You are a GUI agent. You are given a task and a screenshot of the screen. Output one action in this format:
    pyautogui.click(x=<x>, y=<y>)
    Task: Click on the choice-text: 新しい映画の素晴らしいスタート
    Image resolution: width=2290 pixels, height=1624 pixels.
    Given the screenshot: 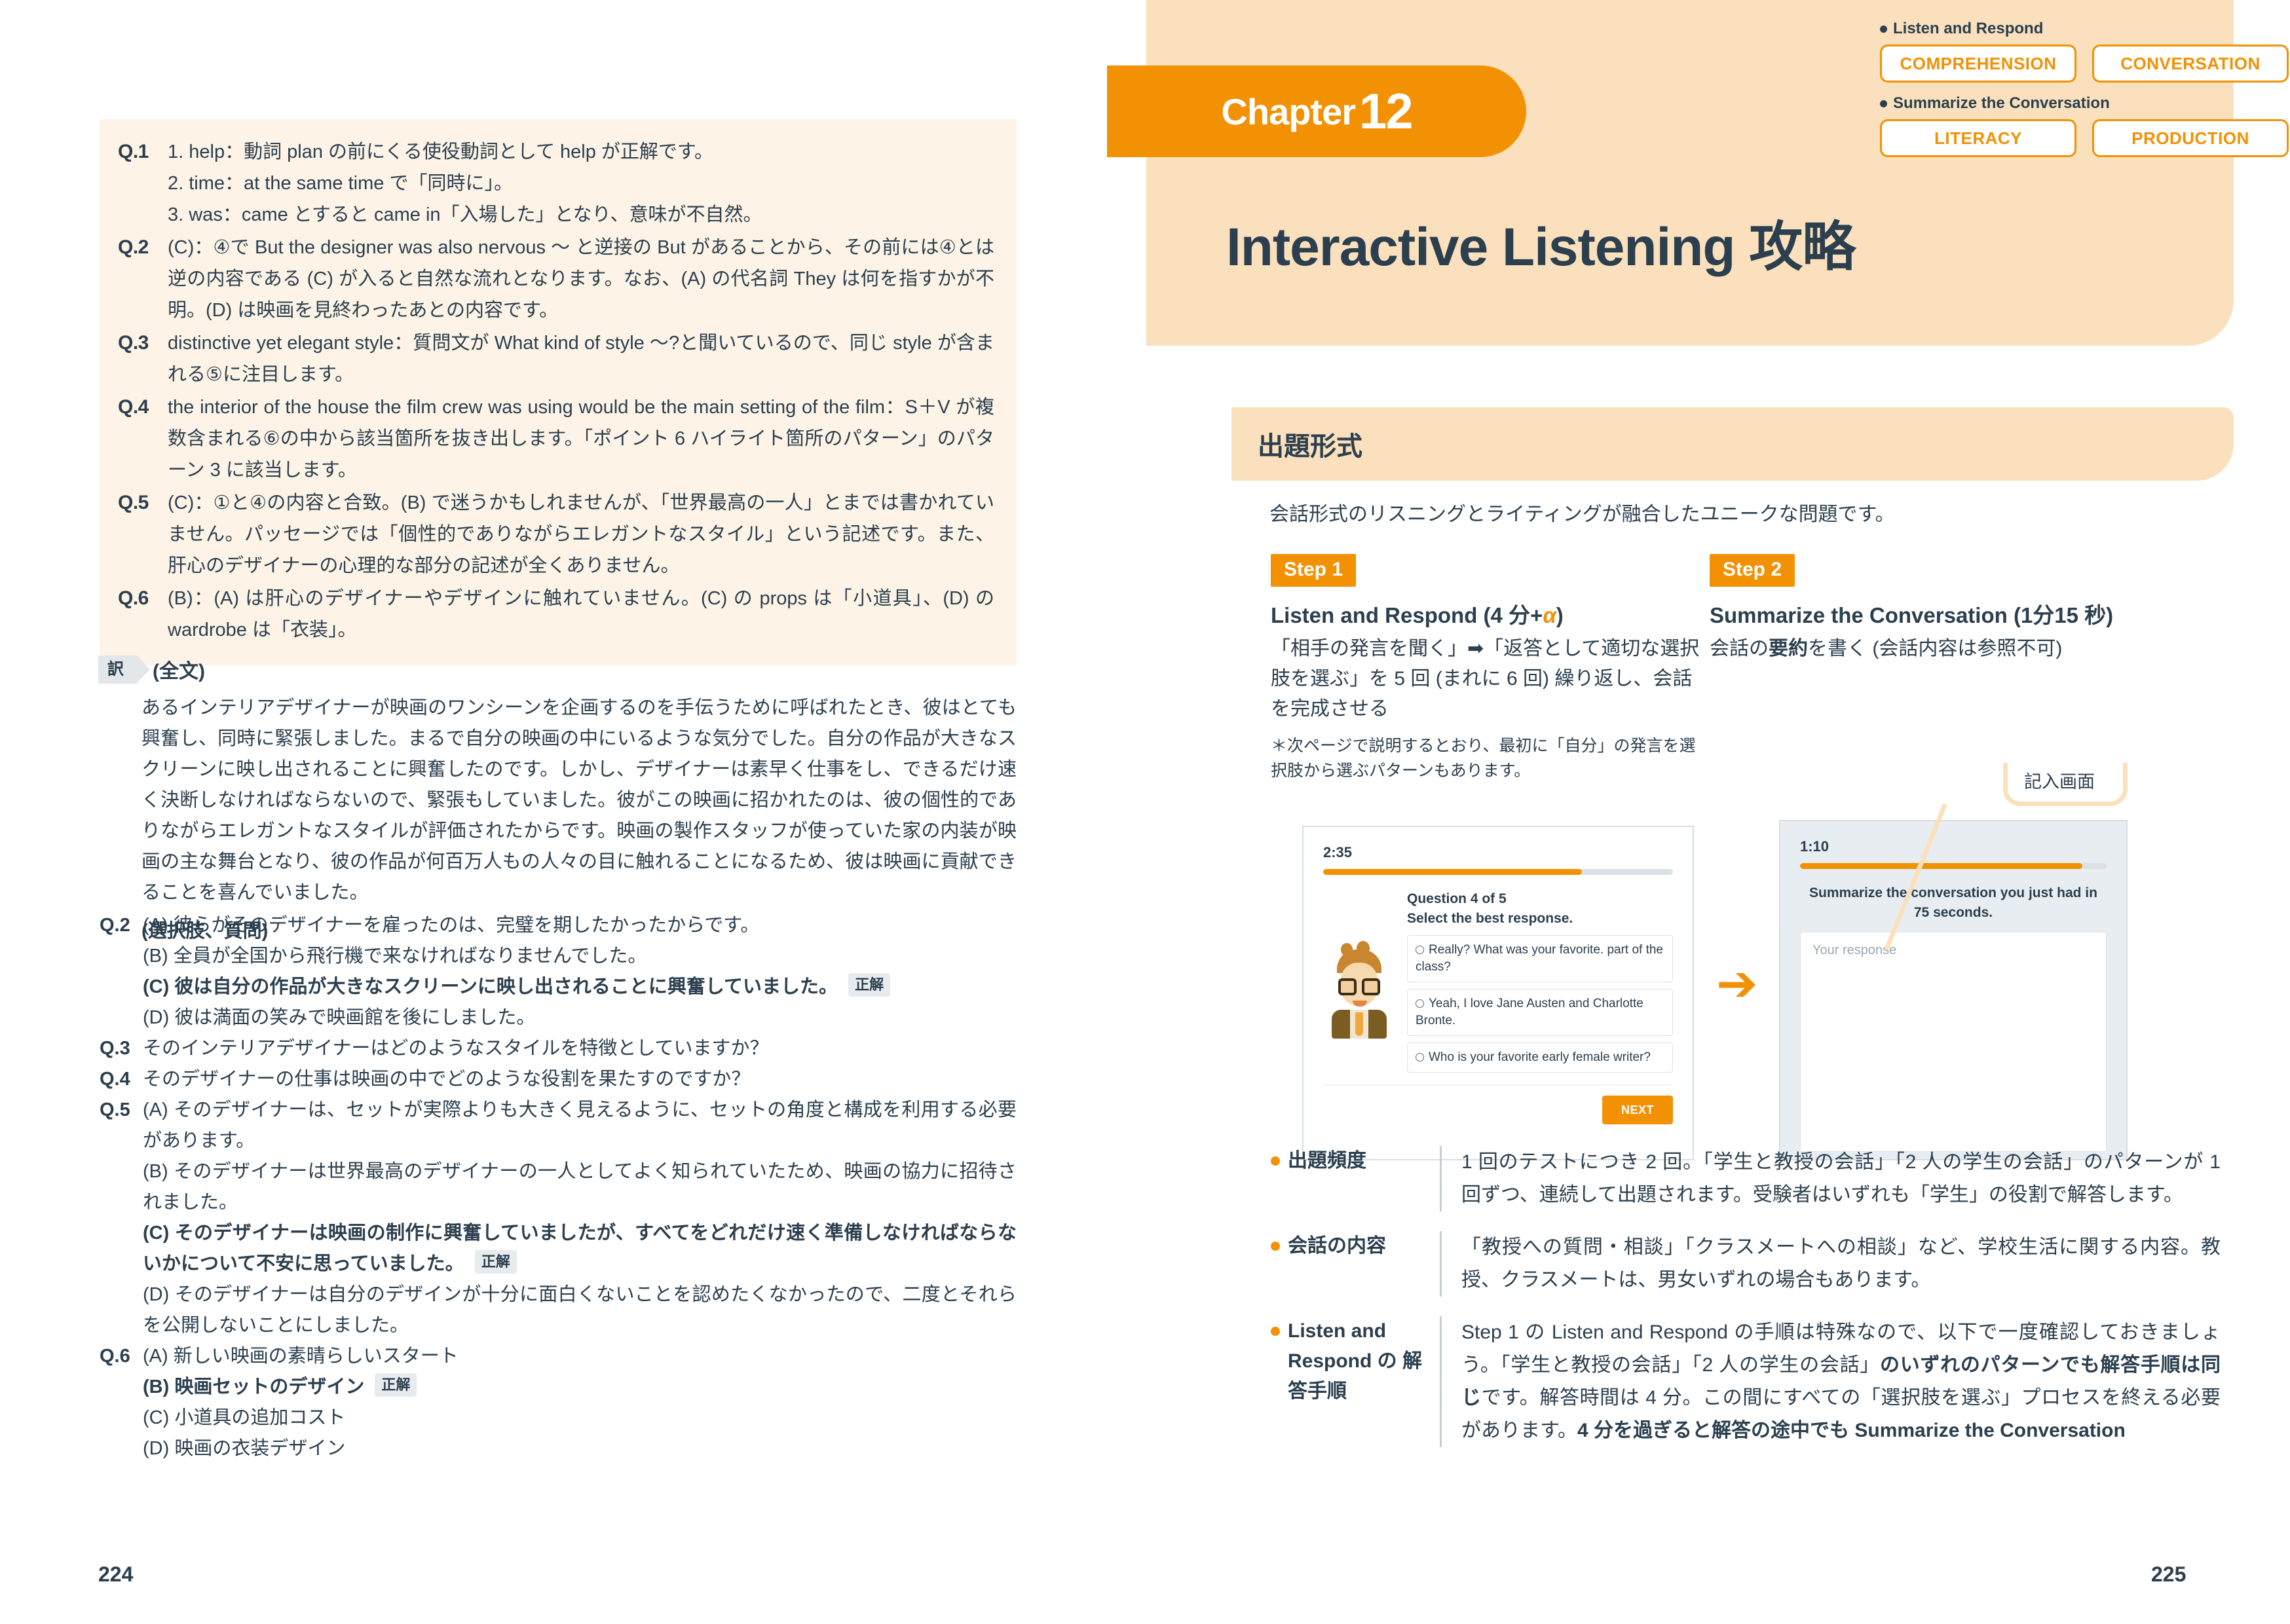 What is the action you would take?
    pyautogui.click(x=316, y=1356)
    